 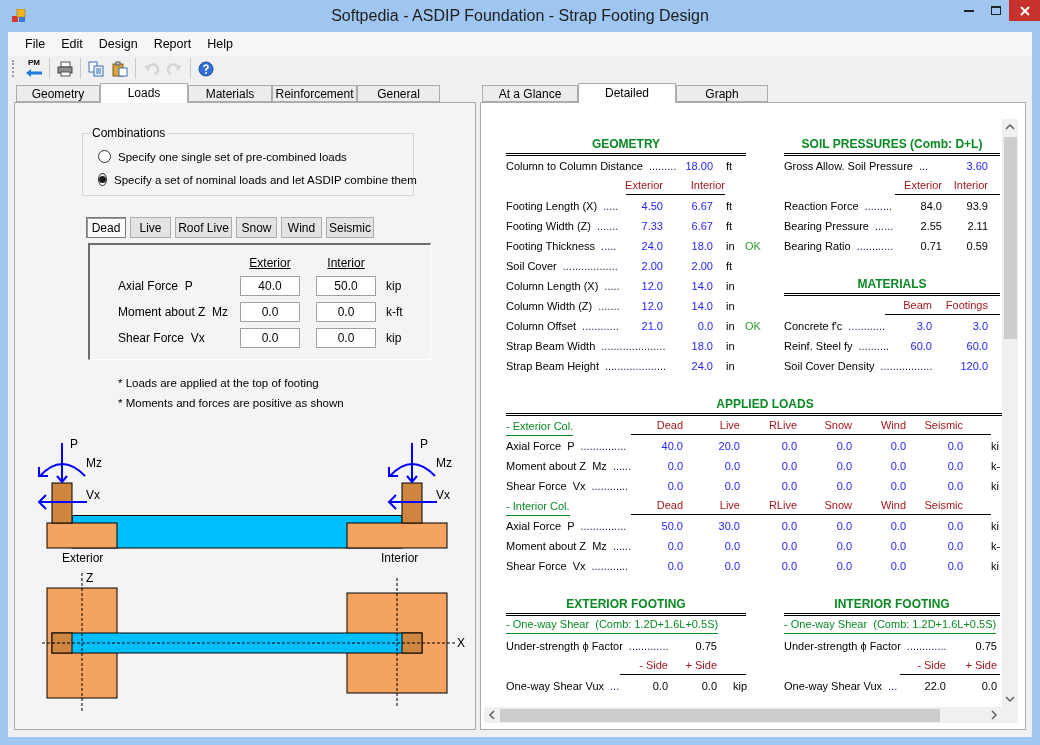 I want to click on value-text: 2.11, so click(x=977, y=226).